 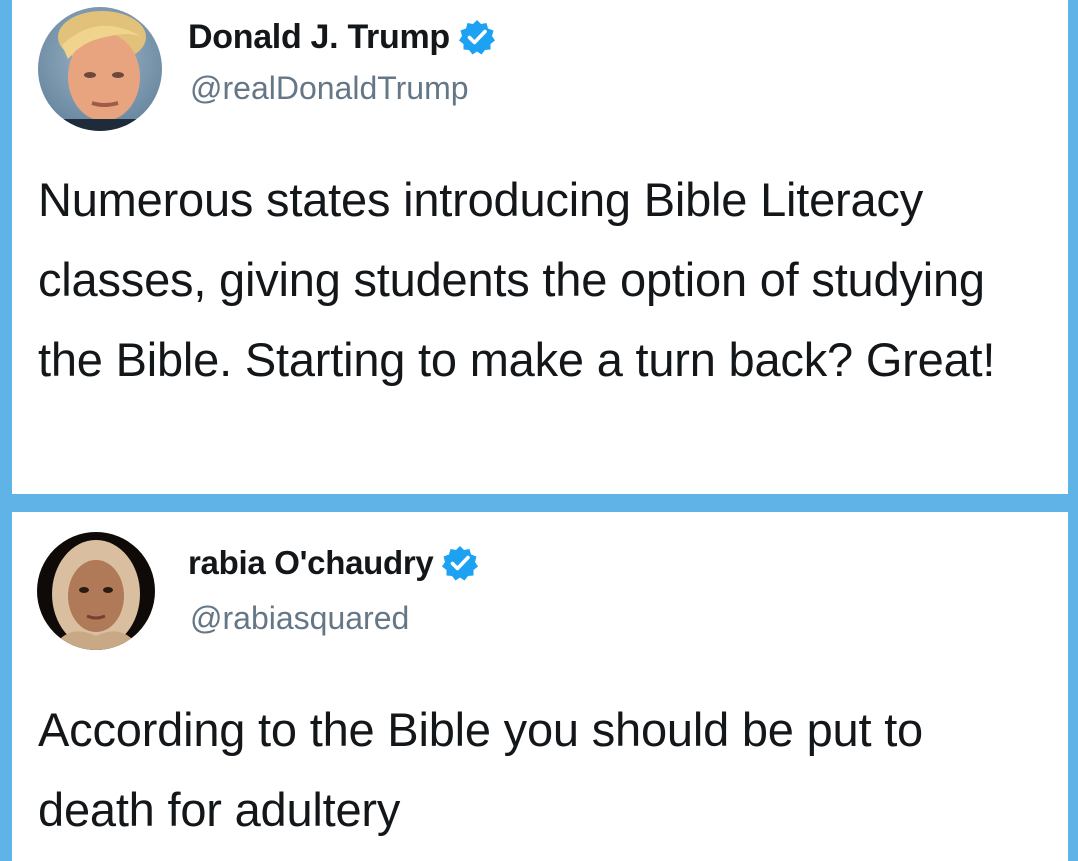 I want to click on handle: @realDonaldTrump, so click(x=329, y=88).